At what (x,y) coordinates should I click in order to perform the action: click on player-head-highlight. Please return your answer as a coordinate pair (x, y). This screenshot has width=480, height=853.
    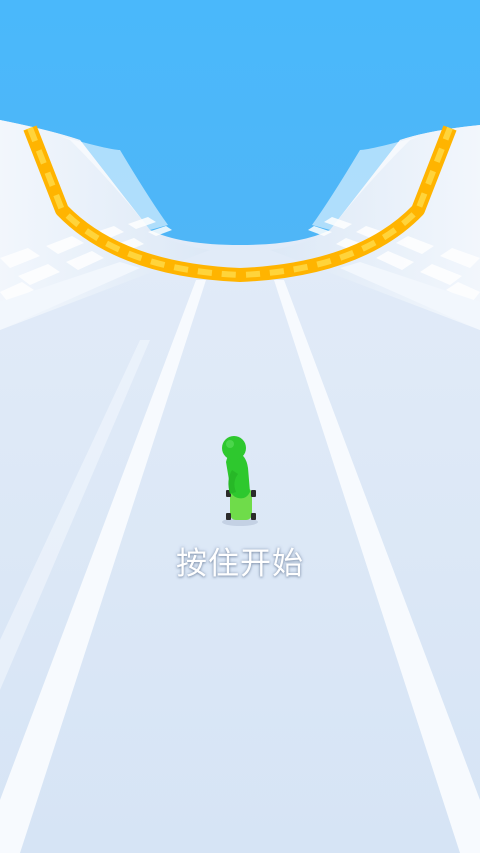
    Looking at the image, I should click on (230, 444).